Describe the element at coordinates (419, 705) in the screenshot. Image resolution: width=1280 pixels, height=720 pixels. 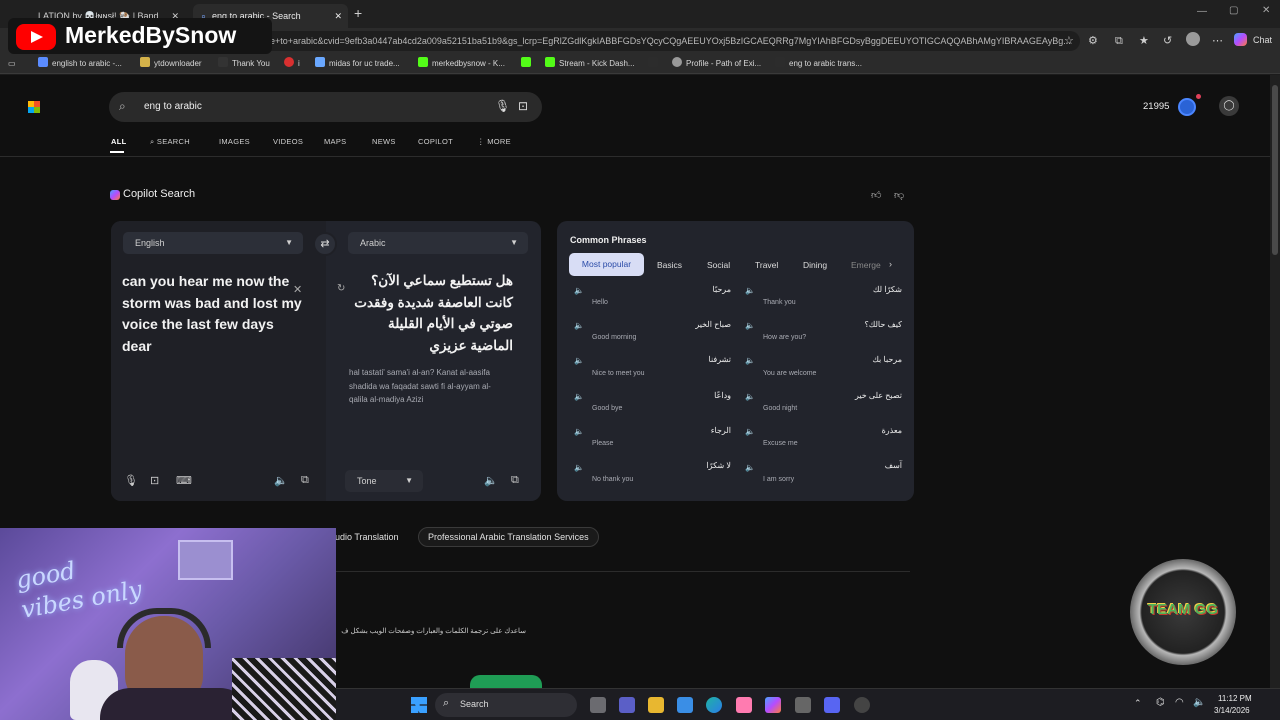
I see `start-icon` at that location.